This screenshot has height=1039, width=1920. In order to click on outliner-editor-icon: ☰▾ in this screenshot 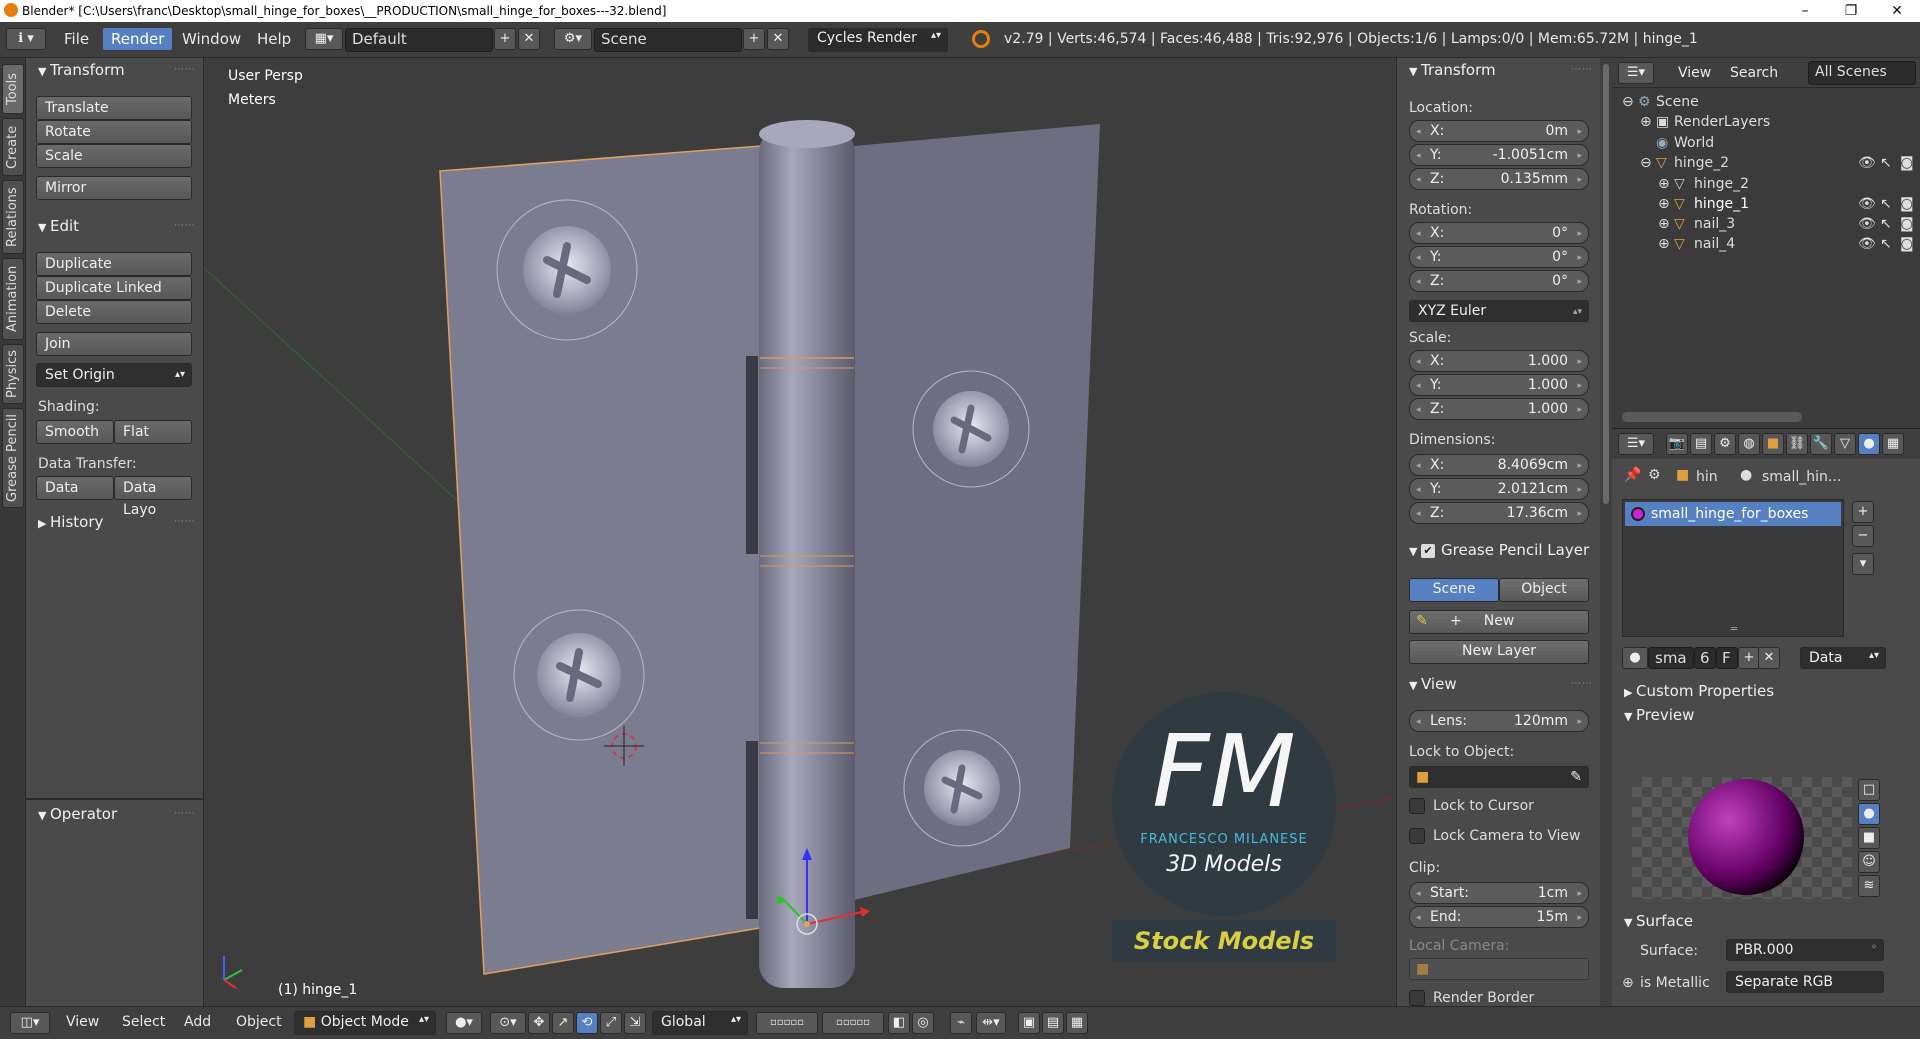, I will do `click(1636, 73)`.